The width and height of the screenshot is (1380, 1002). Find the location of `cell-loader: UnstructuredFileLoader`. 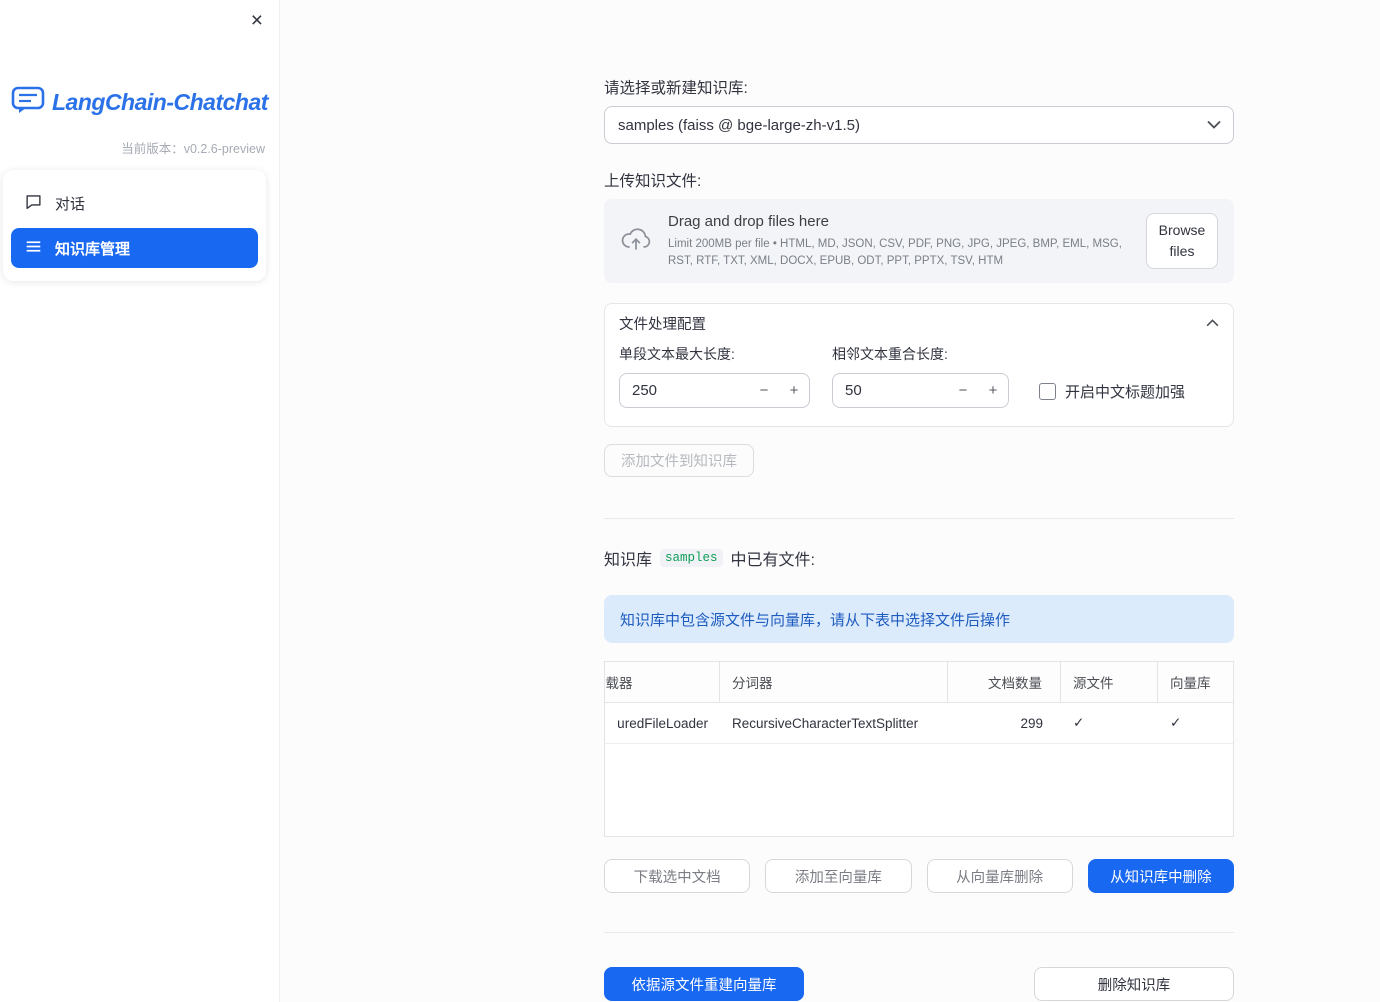

cell-loader: UnstructuredFileLoader is located at coordinates (662, 723).